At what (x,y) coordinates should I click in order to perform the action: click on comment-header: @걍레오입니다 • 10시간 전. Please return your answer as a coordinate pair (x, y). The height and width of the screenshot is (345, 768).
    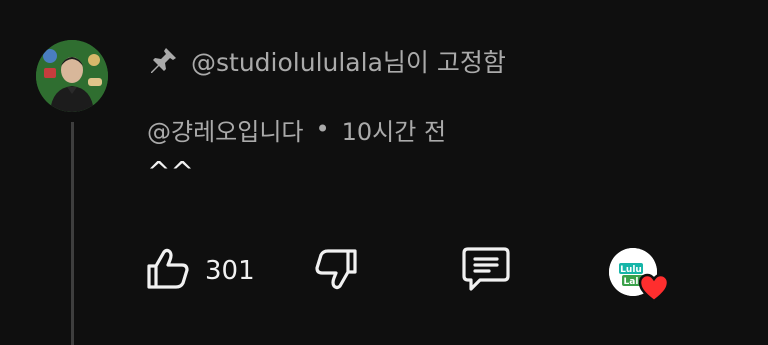
    Looking at the image, I should click on (296, 129).